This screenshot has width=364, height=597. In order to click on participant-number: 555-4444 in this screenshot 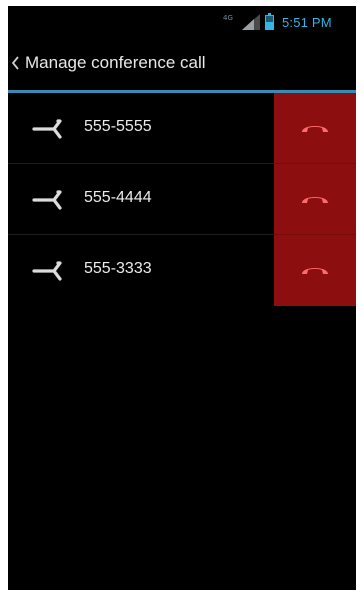, I will do `click(118, 197)`.